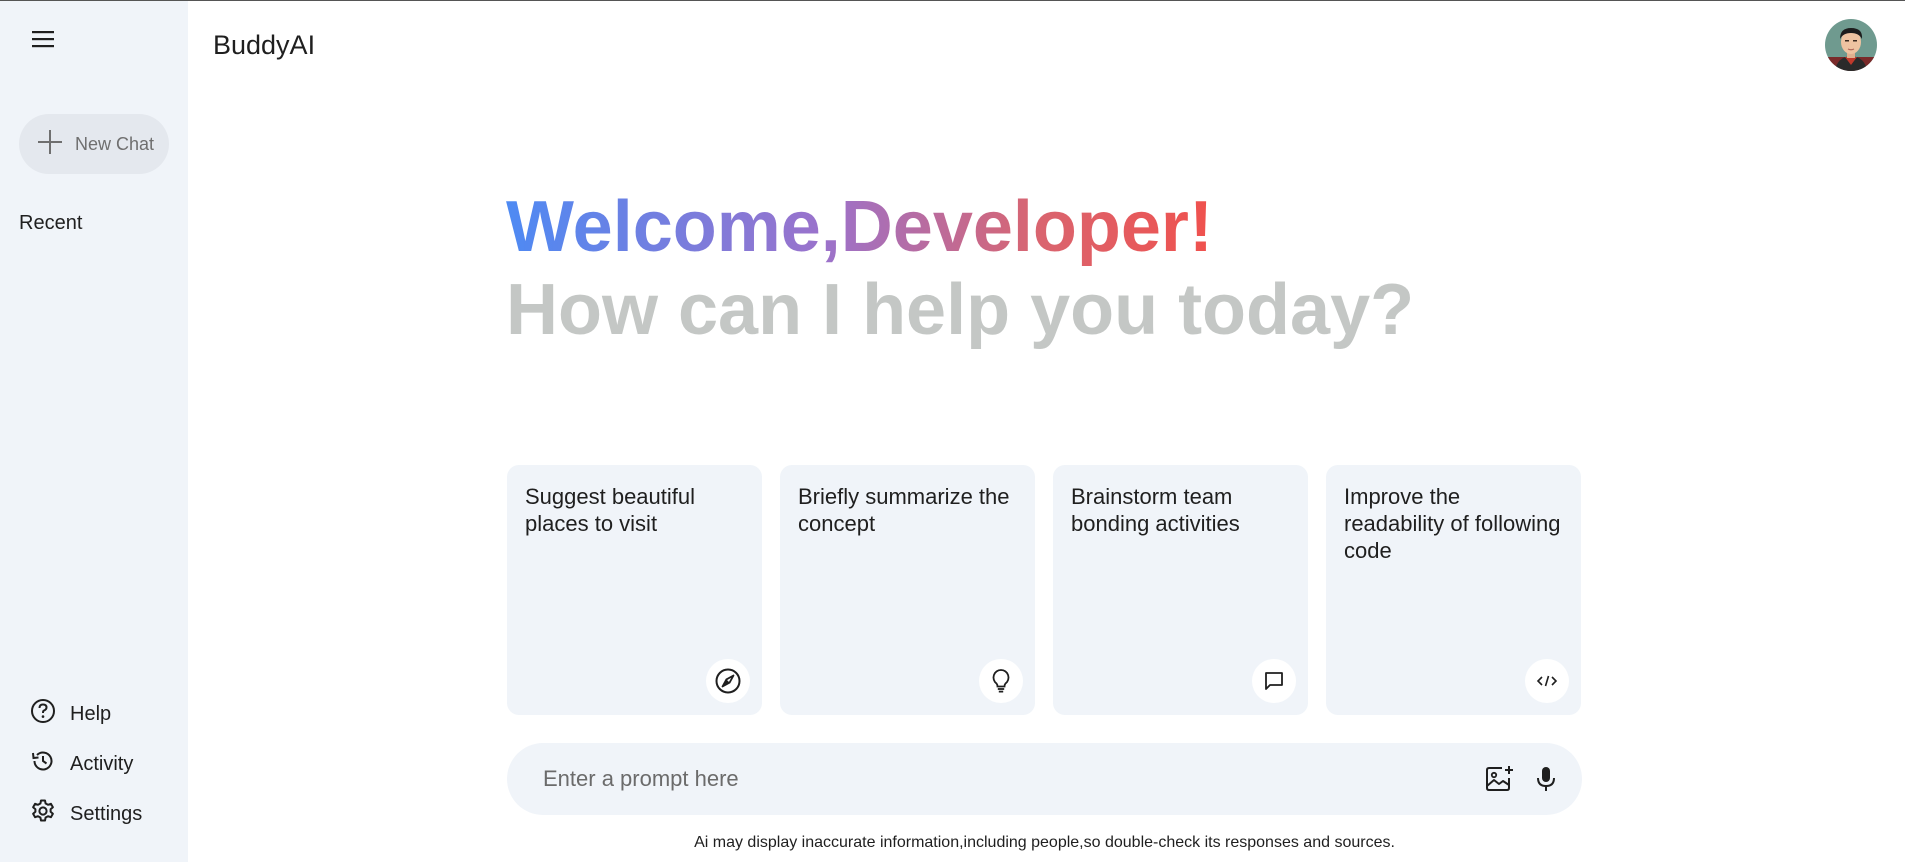 The width and height of the screenshot is (1905, 862). What do you see at coordinates (50, 144) in the screenshot?
I see `plus-icon` at bounding box center [50, 144].